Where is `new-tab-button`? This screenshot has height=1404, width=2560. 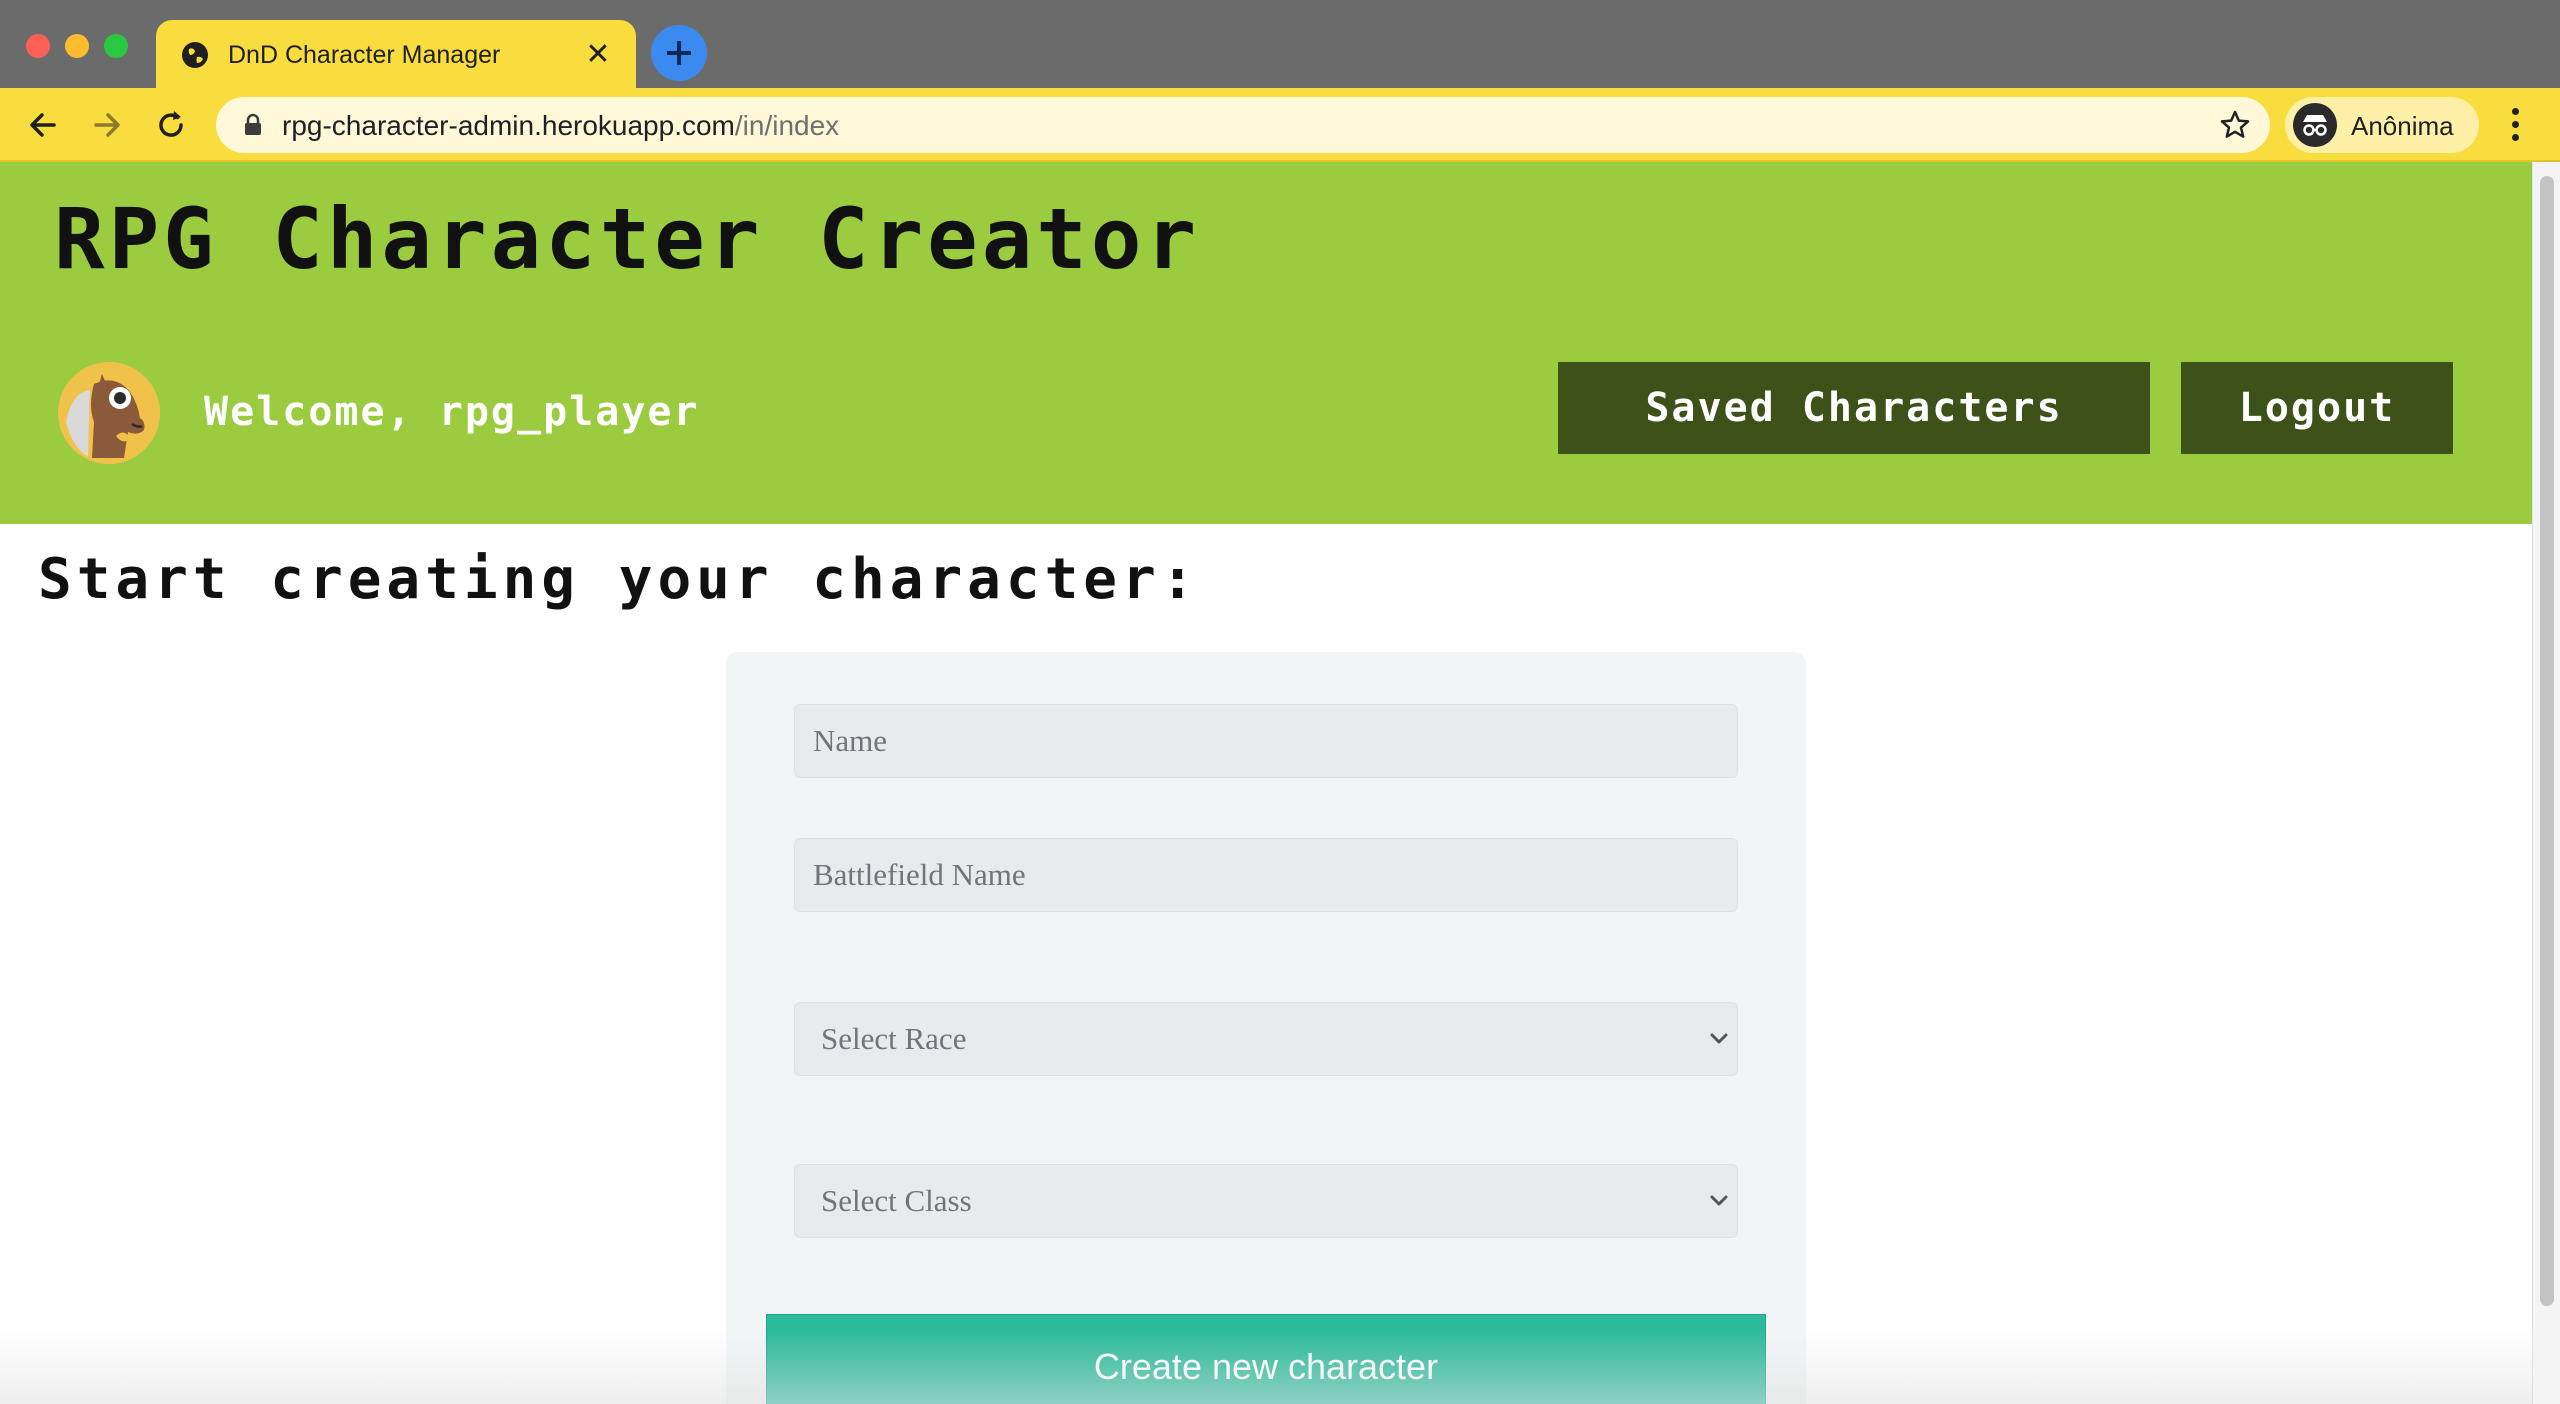 new-tab-button is located at coordinates (679, 53).